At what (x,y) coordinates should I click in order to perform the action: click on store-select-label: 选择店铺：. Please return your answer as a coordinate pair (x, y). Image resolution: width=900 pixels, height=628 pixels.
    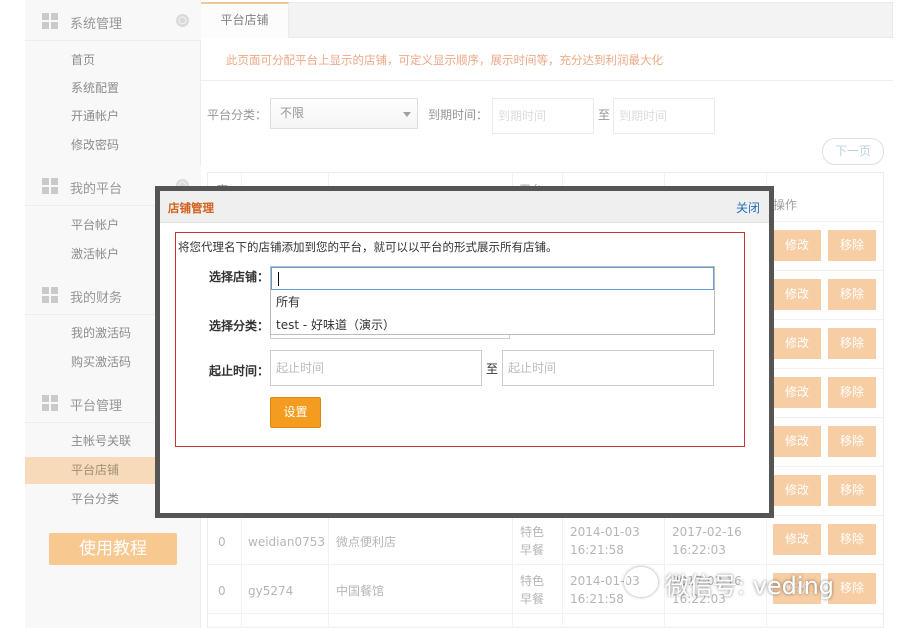
    Looking at the image, I should click on (239, 277).